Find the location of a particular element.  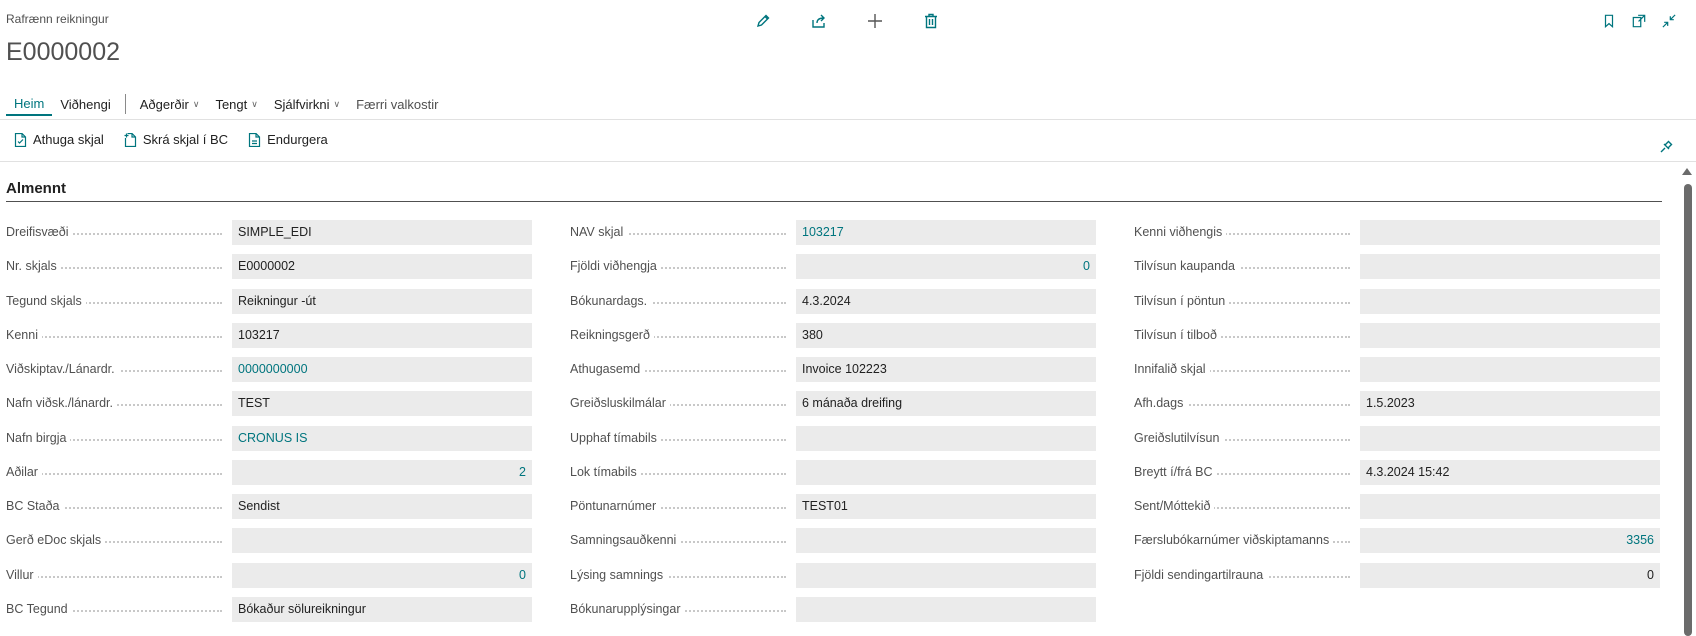

tab-label: Heim is located at coordinates (29, 103).